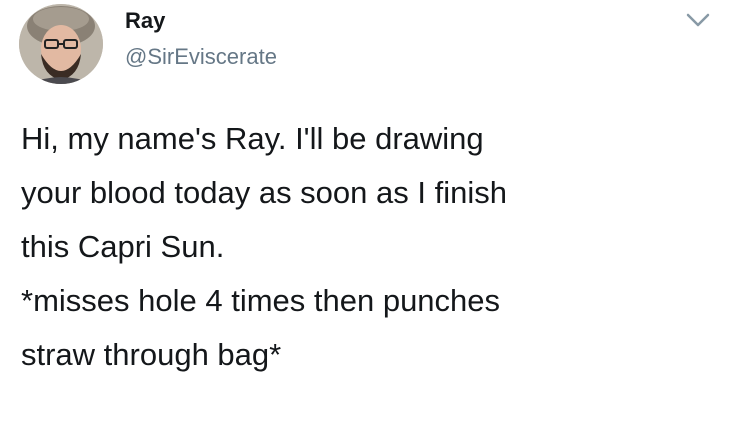  I want to click on avatar, so click(61, 44).